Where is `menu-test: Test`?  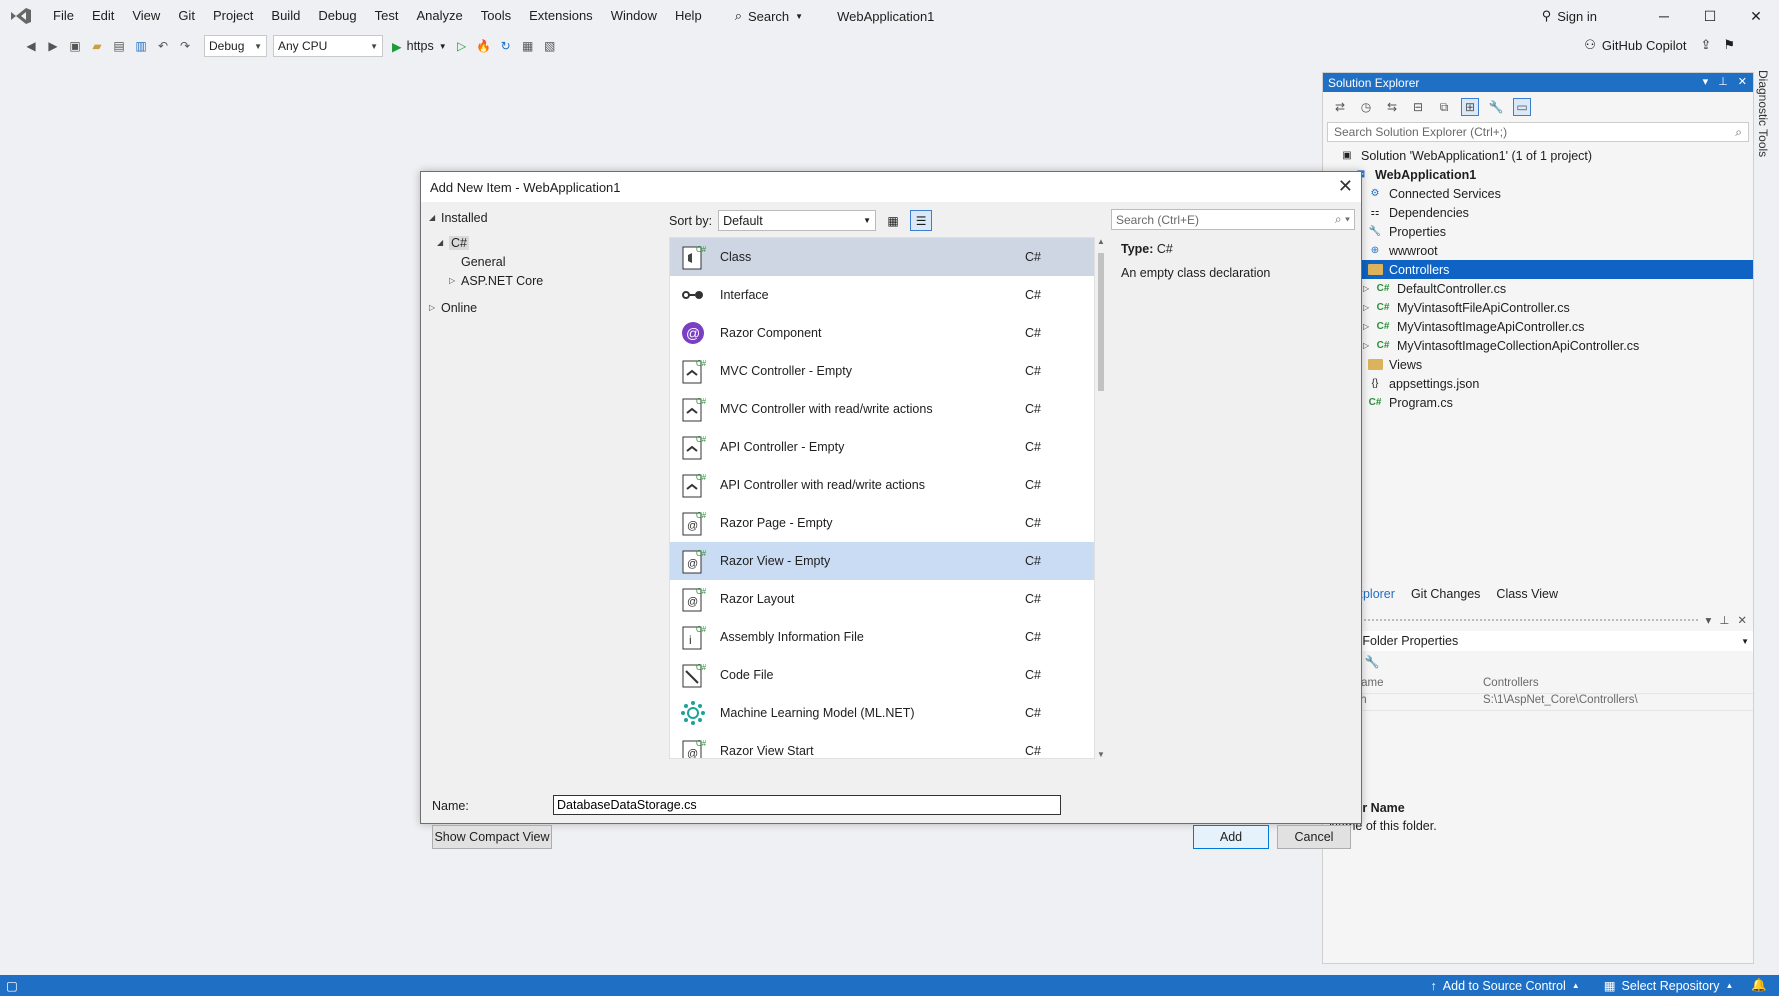
menu-test: Test is located at coordinates (387, 16).